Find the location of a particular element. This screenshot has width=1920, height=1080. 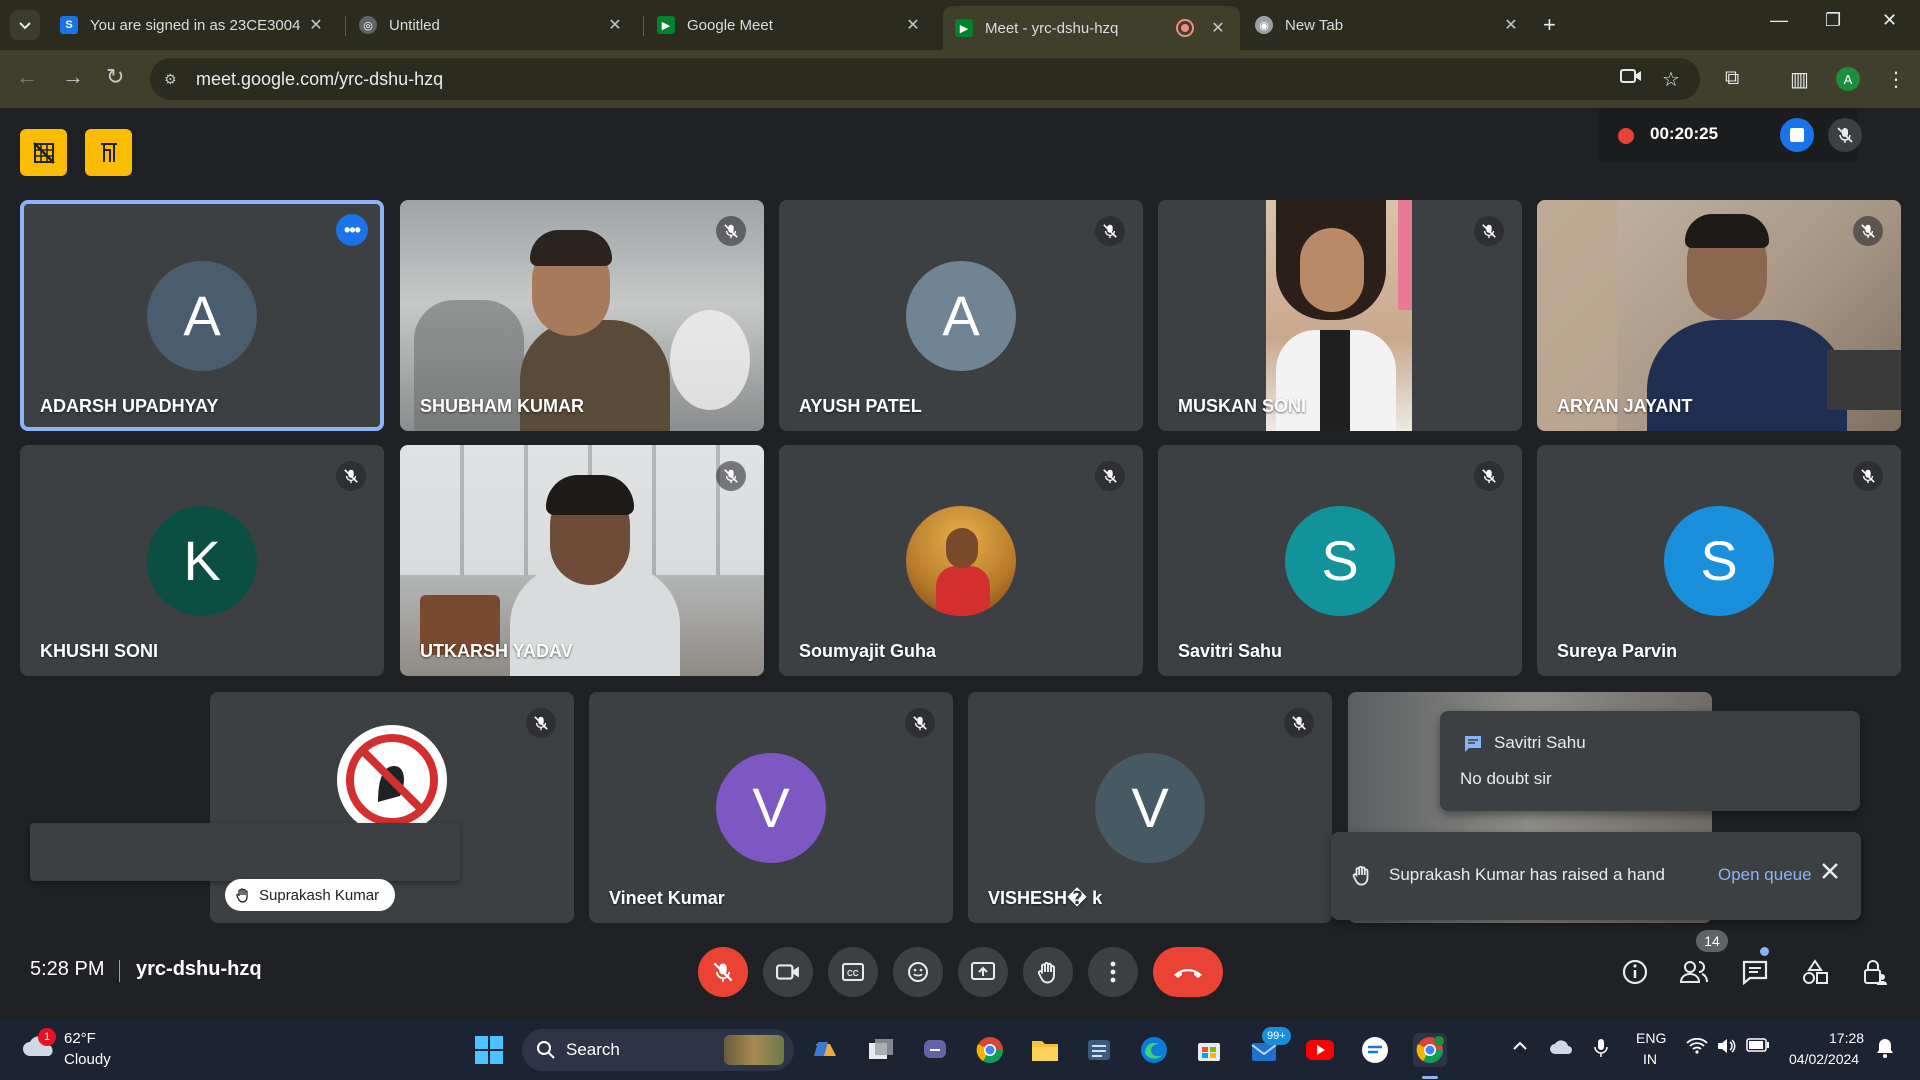

participant-tile: S Sureya Parvin is located at coordinates (1719, 560).